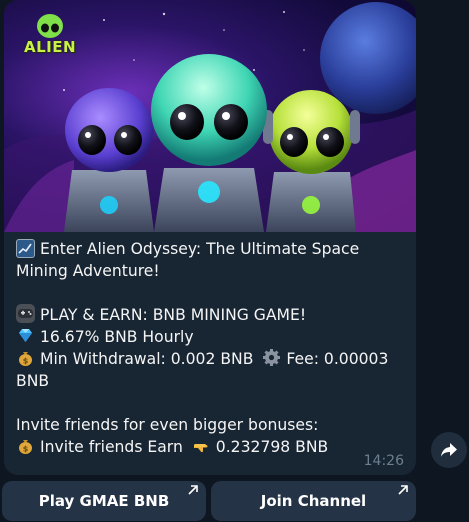  I want to click on invite-text: Invite friends for even bigger bonuses:, so click(167, 425).